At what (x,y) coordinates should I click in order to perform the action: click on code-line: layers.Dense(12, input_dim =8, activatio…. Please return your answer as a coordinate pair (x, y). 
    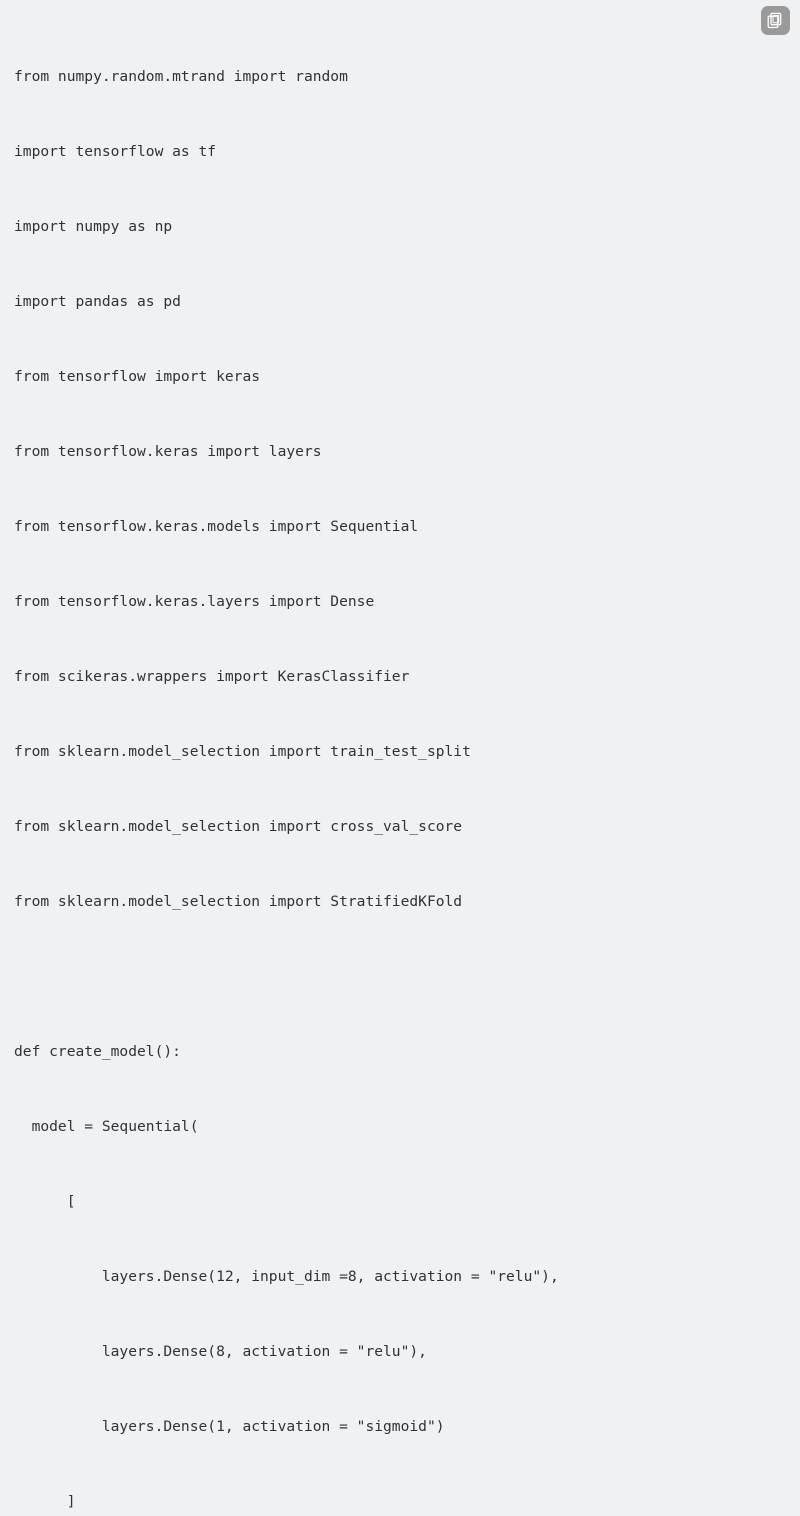
    Looking at the image, I should click on (286, 1276).